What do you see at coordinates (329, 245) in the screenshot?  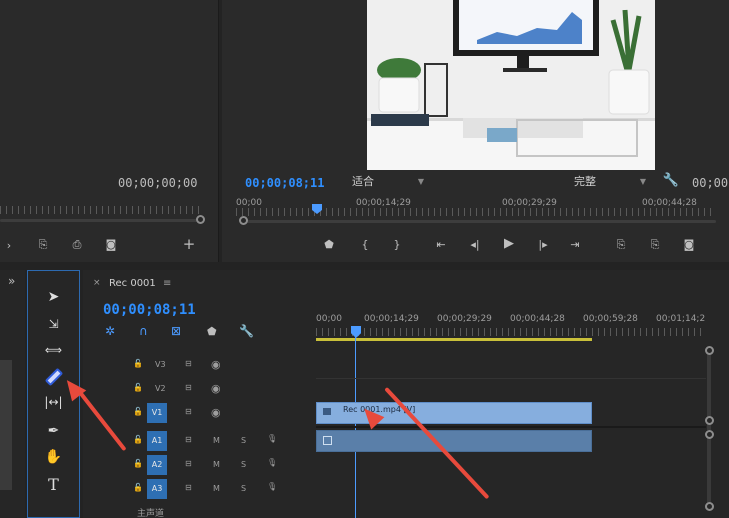 I see `marker-icon: ⬟` at bounding box center [329, 245].